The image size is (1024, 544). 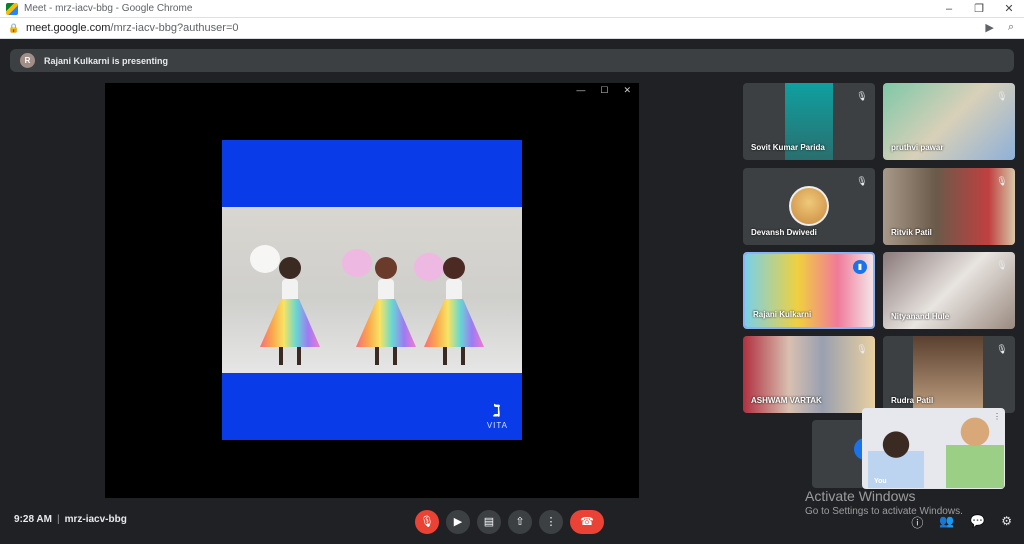 What do you see at coordinates (946, 522) in the screenshot?
I see `people-icon: 👥` at bounding box center [946, 522].